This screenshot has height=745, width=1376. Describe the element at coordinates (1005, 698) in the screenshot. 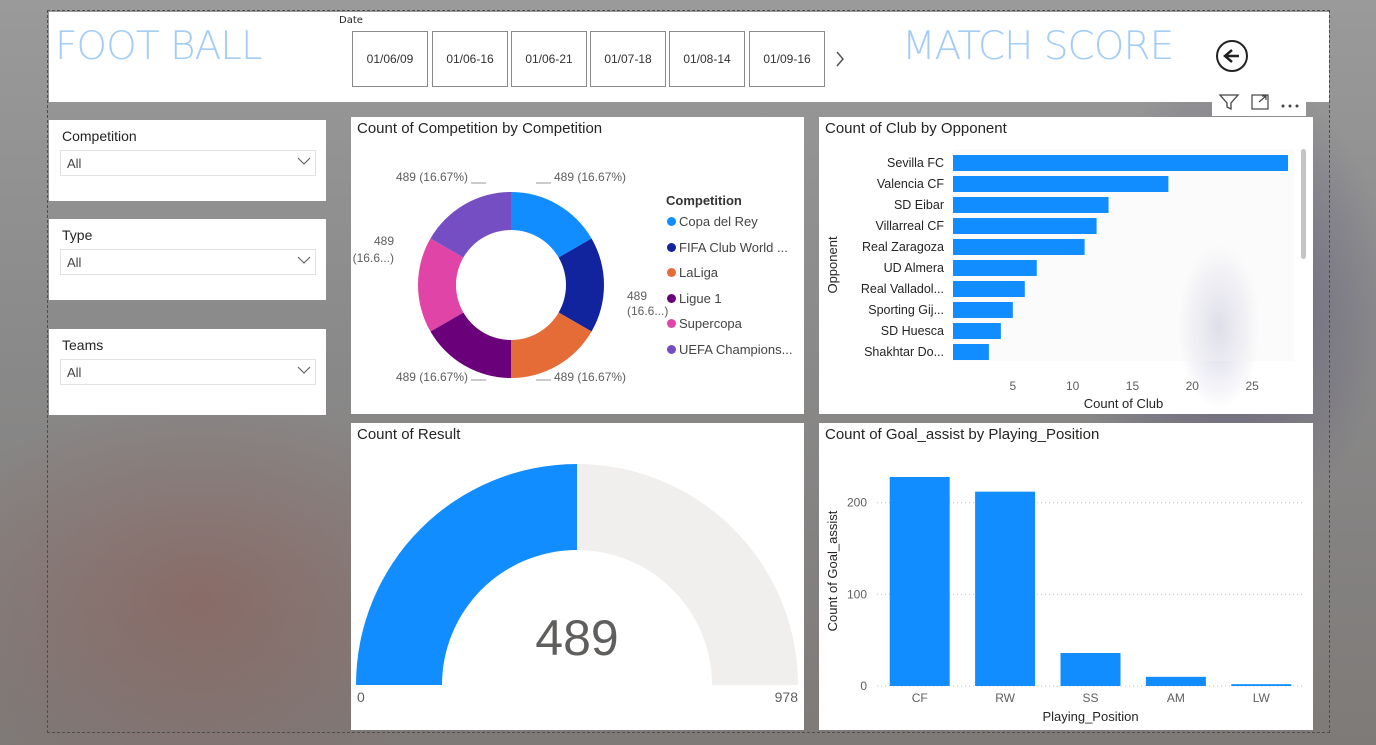

I see `x-category-label: RW` at that location.